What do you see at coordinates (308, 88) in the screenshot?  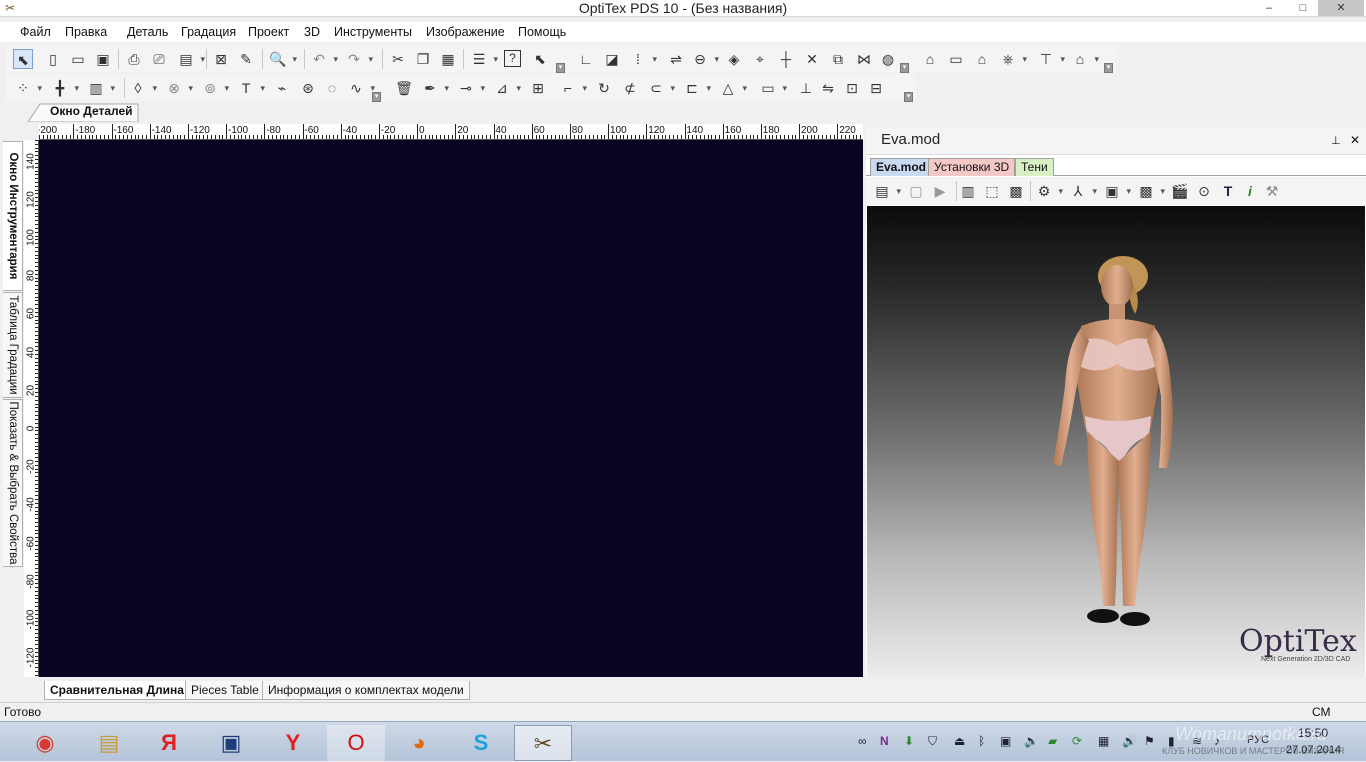 I see `seam-icon: ⊛` at bounding box center [308, 88].